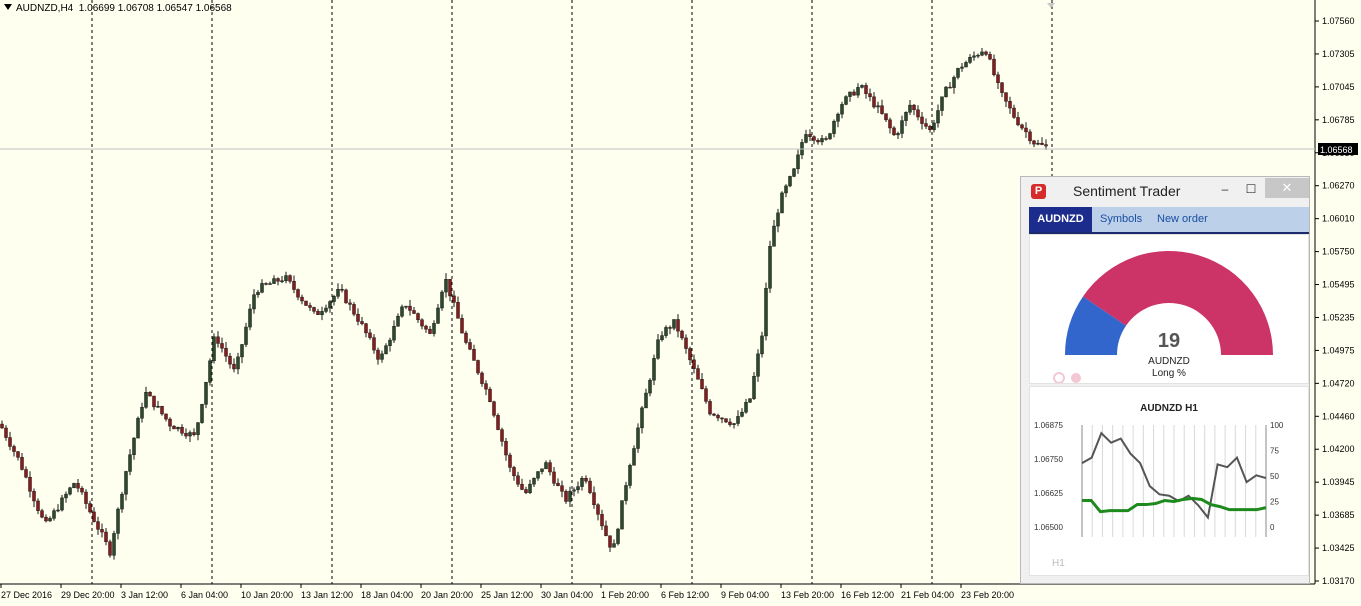  I want to click on time-tick-label: 1 Feb 20:00, so click(625, 595).